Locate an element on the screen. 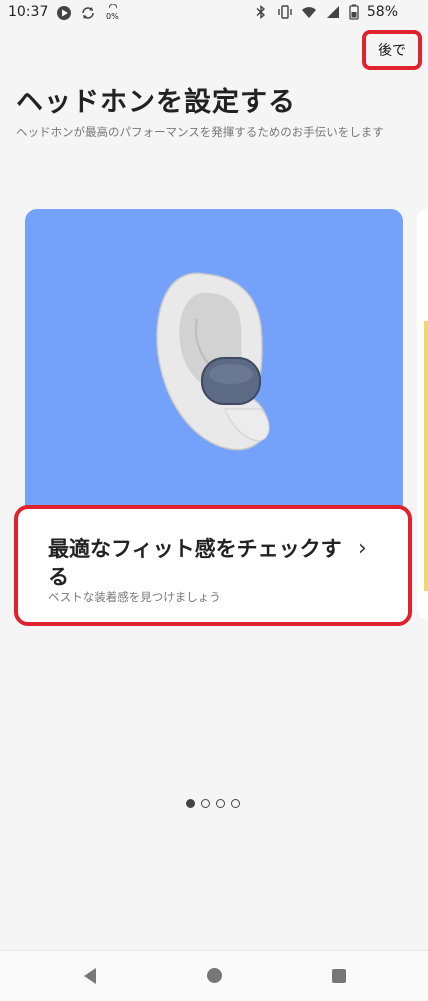  next-card-accent is located at coordinates (426, 456).